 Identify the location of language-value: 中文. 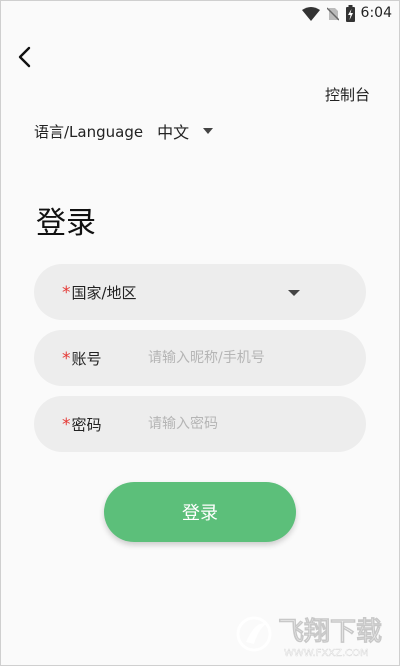
(173, 132).